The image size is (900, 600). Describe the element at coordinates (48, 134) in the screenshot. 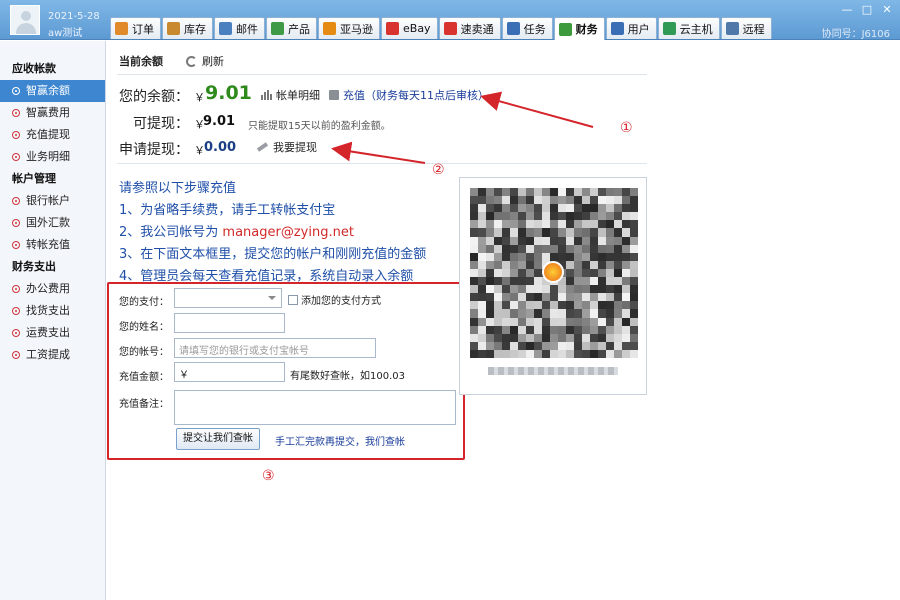

I see `sidebar-item-label: 充值提现` at that location.